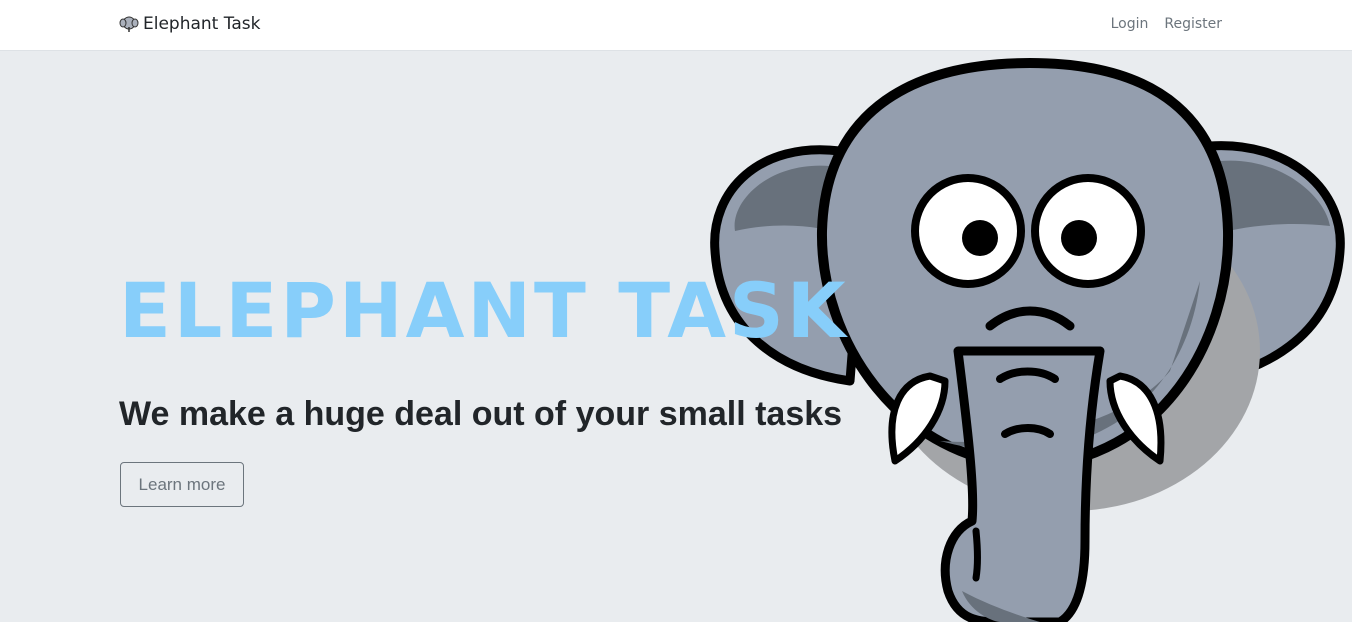 The width and height of the screenshot is (1352, 622). I want to click on hero-title: ELEPHANT TASK, so click(484, 310).